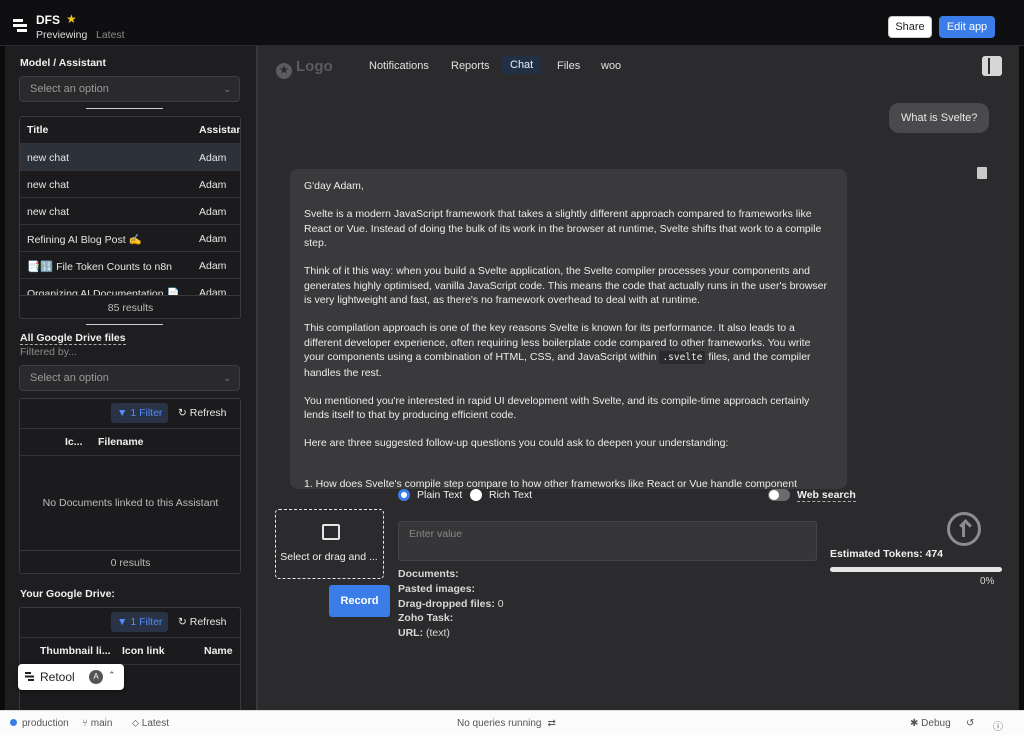 The image size is (1024, 735). Describe the element at coordinates (101, 723) in the screenshot. I see `branch-label: main` at that location.